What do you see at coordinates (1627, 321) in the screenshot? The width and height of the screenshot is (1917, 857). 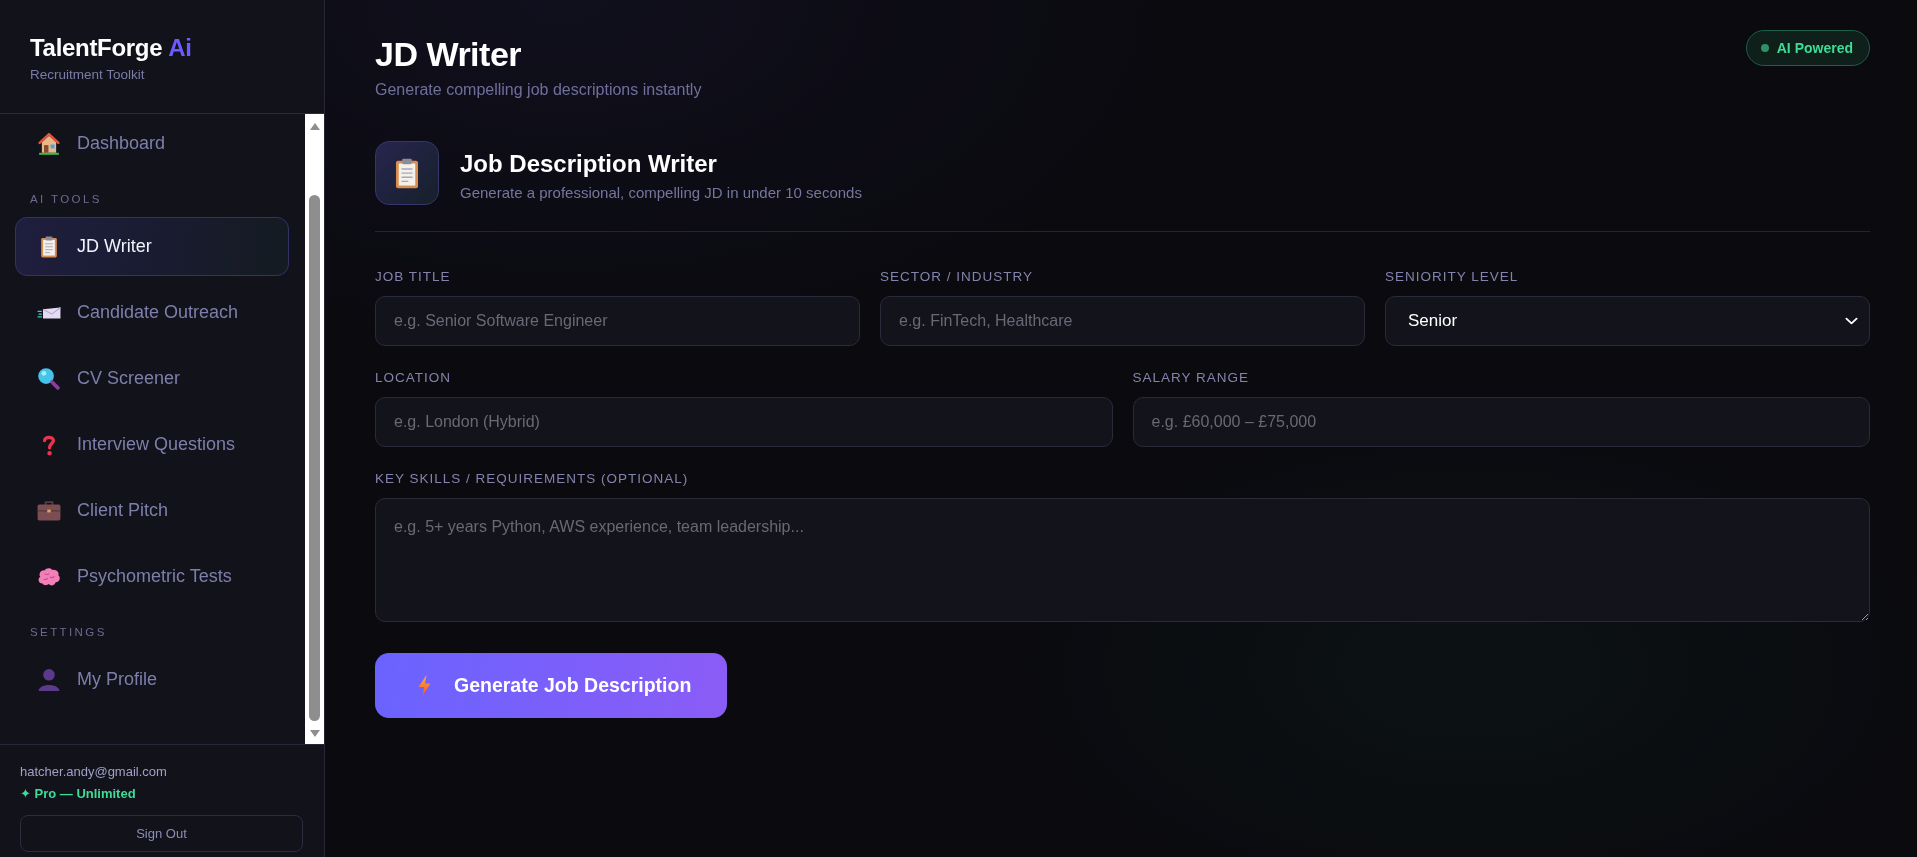 I see `dropdown-select: Senior` at bounding box center [1627, 321].